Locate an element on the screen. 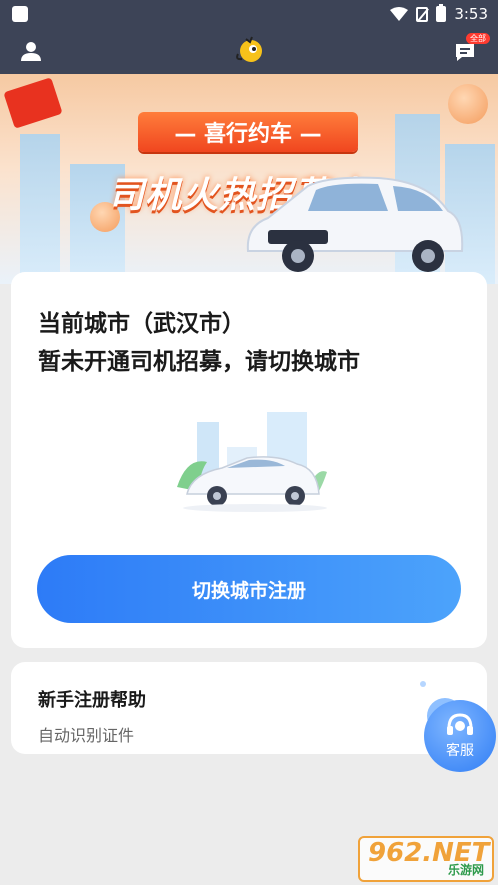  help-subtitle: 自动识别证件 is located at coordinates (86, 735).